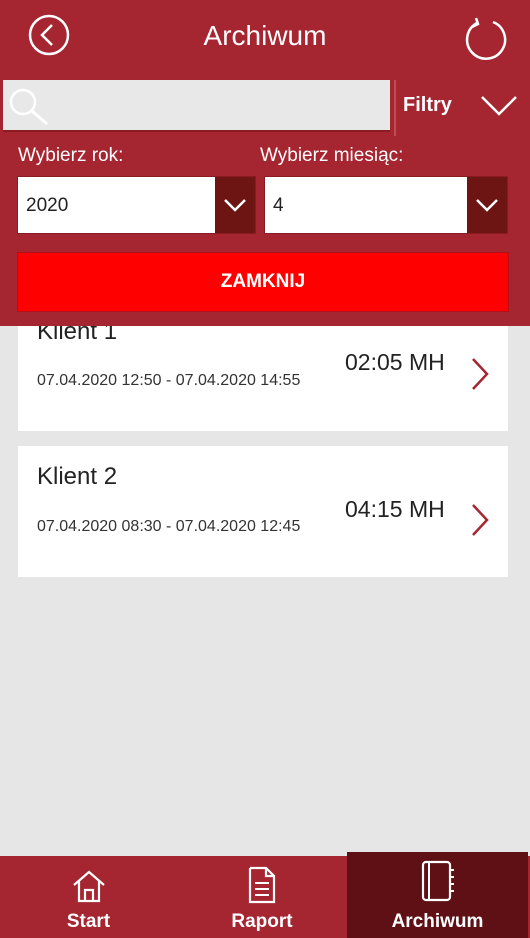  I want to click on refresh-icon, so click(486, 39).